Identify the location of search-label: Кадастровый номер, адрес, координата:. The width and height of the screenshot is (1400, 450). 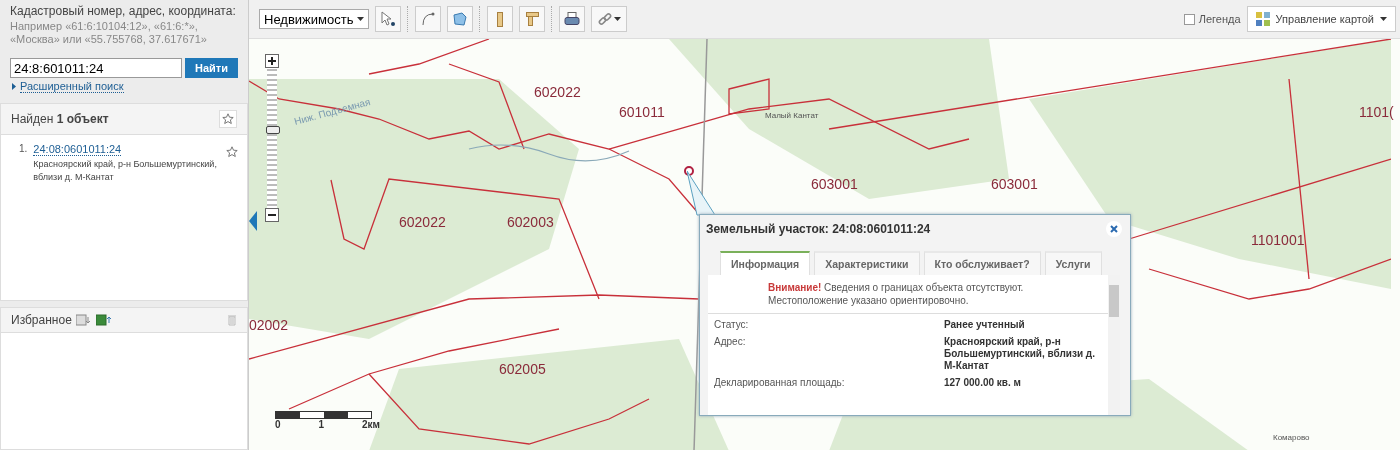
(123, 11).